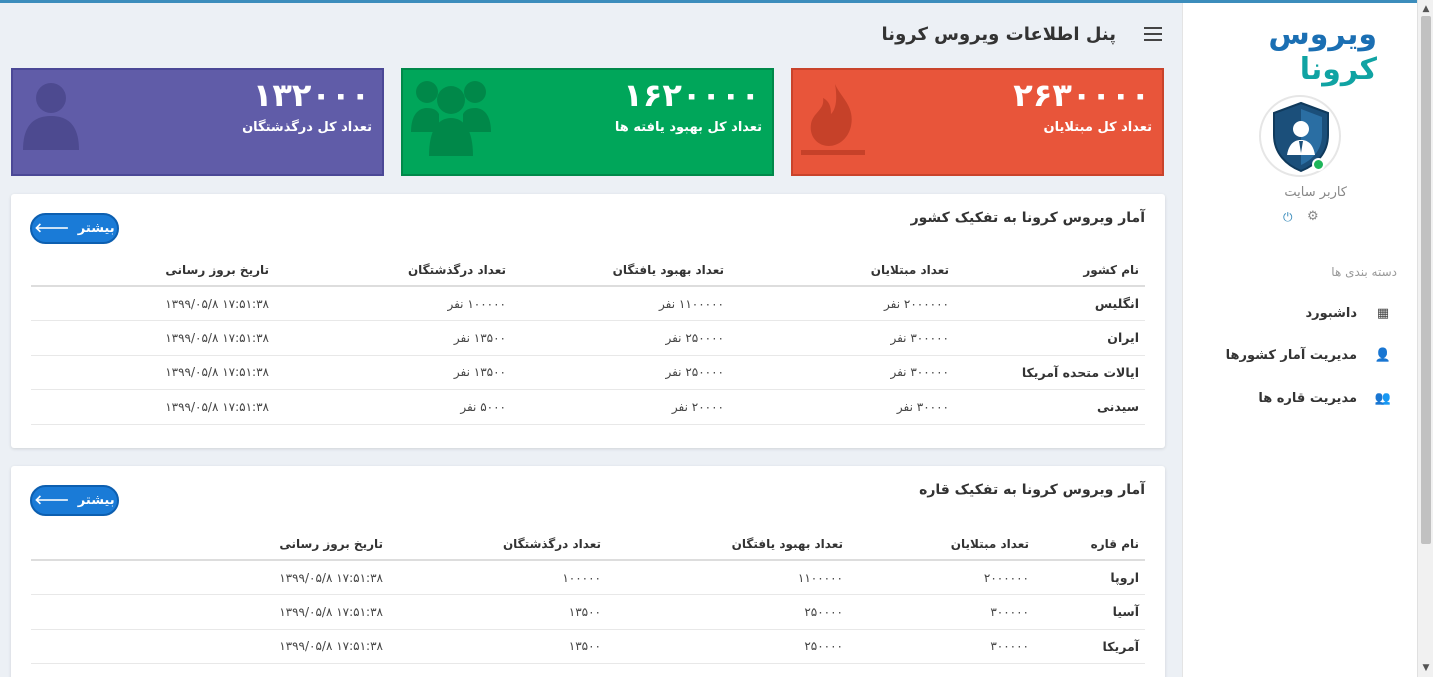 This screenshot has height=677, width=1433. I want to click on user-icon: 👤, so click(1382, 355).